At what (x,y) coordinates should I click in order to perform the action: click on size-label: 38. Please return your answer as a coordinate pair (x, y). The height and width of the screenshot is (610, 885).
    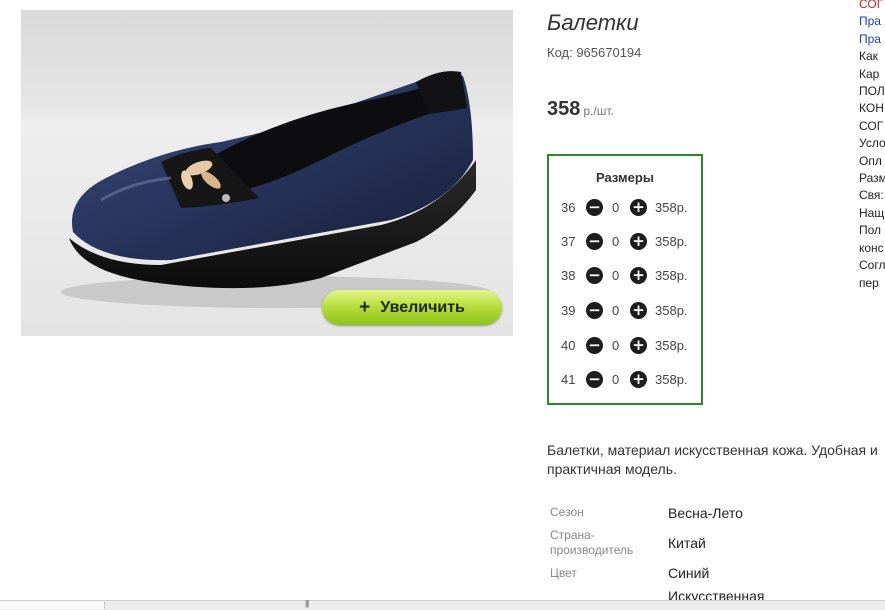
    Looking at the image, I should click on (568, 275).